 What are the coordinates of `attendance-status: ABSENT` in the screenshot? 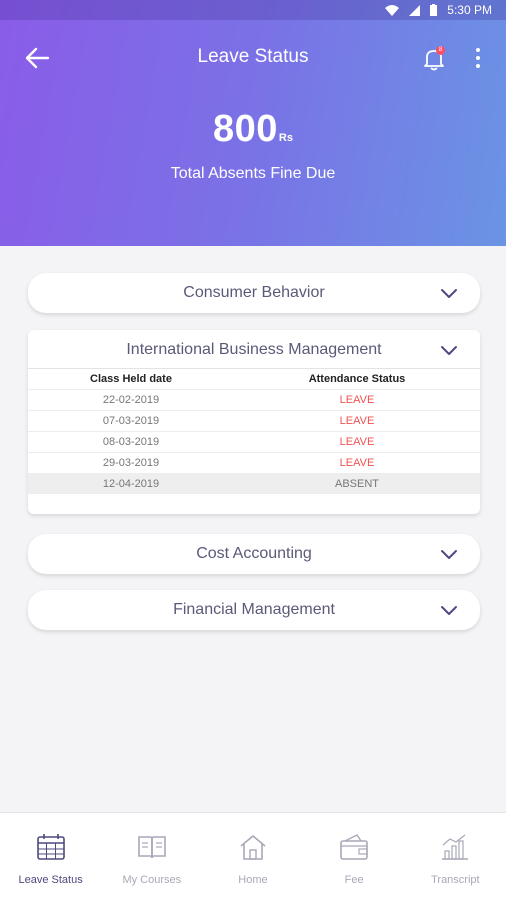 It's located at (356, 484).